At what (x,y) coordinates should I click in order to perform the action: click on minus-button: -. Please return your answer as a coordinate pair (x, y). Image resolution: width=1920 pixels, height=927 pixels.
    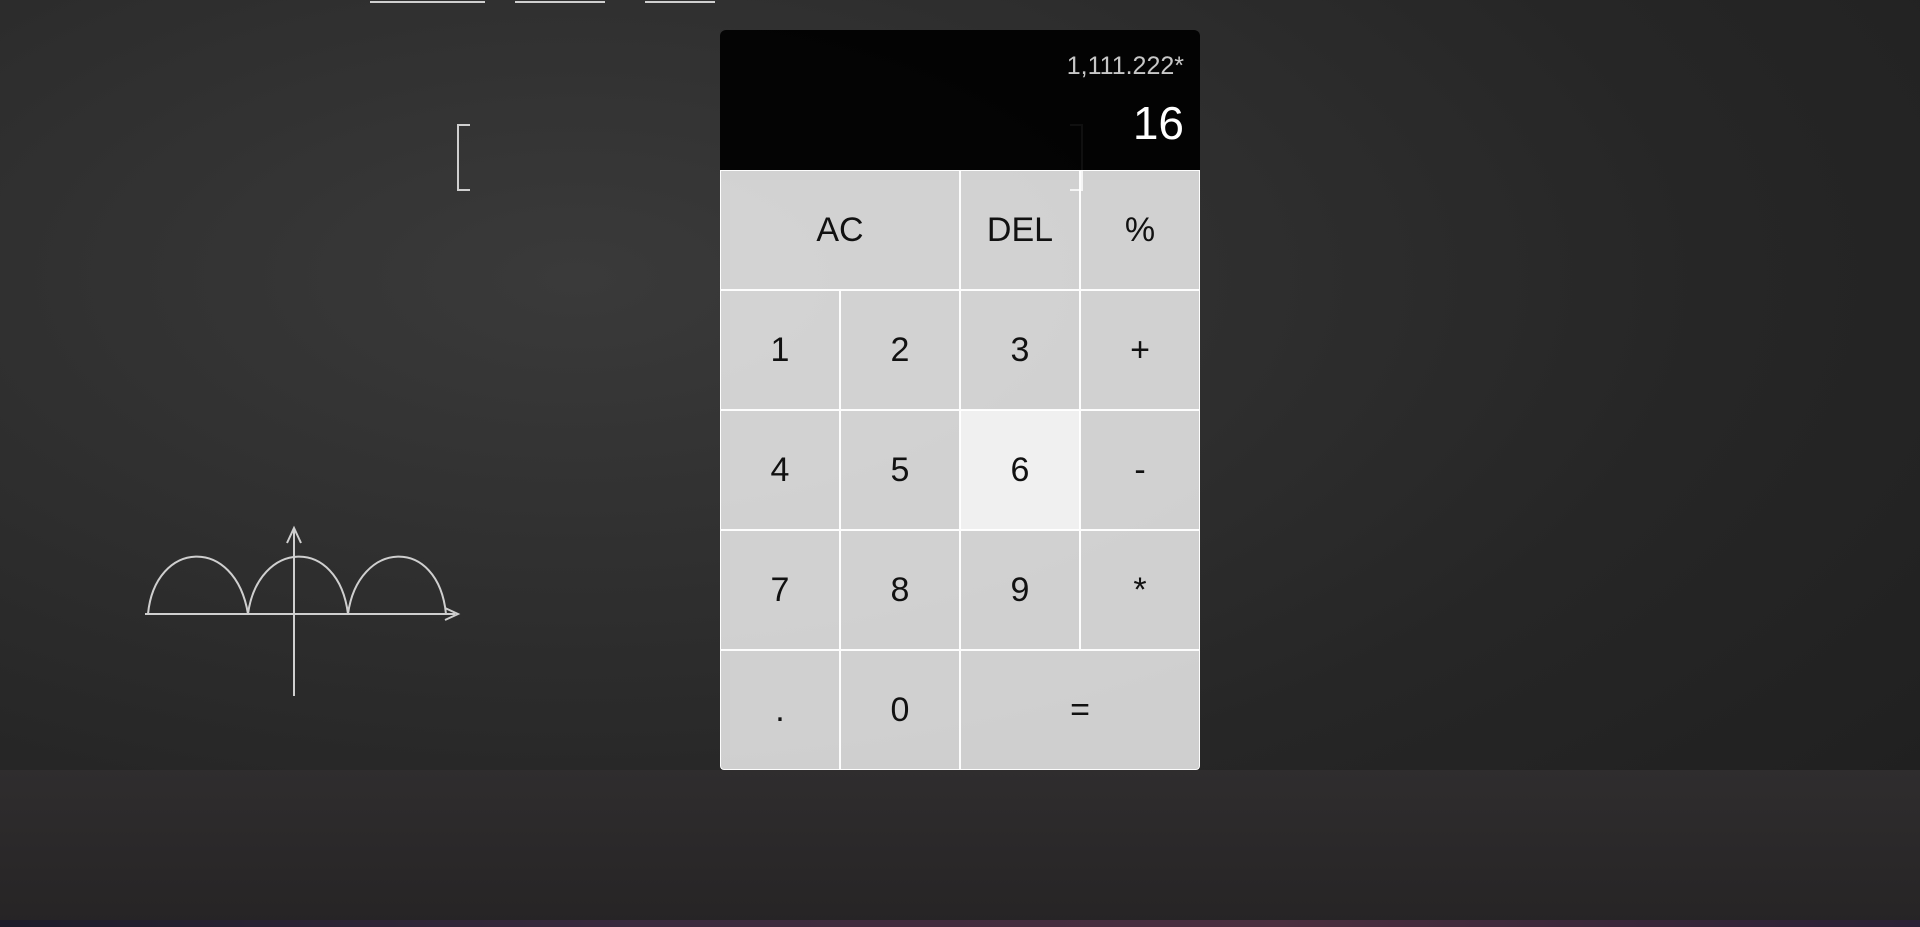
    Looking at the image, I should click on (1140, 470).